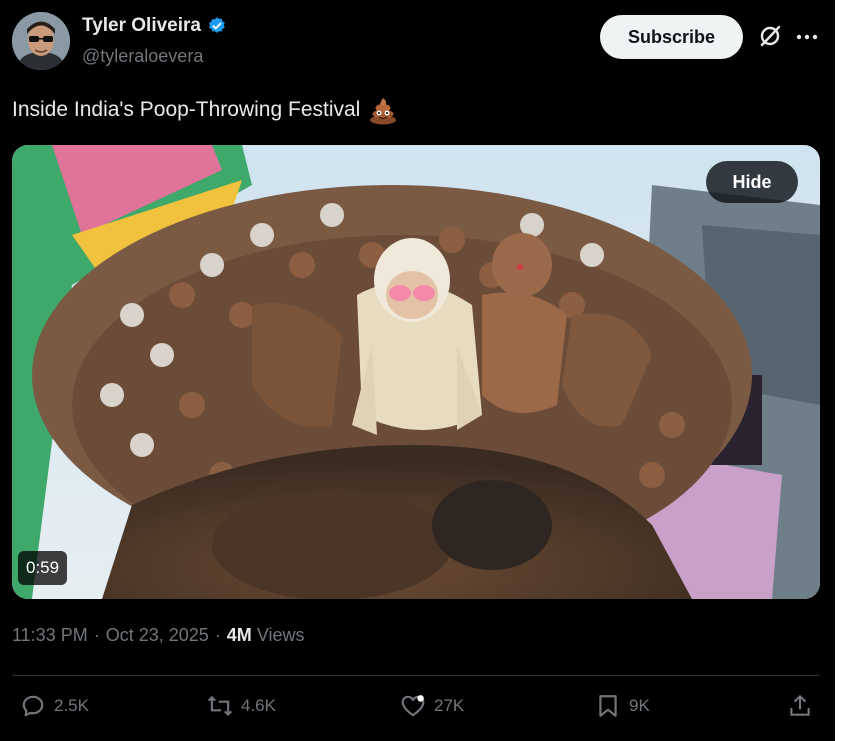 Image resolution: width=841 pixels, height=741 pixels. I want to click on bookmark-count: 9K, so click(639, 705).